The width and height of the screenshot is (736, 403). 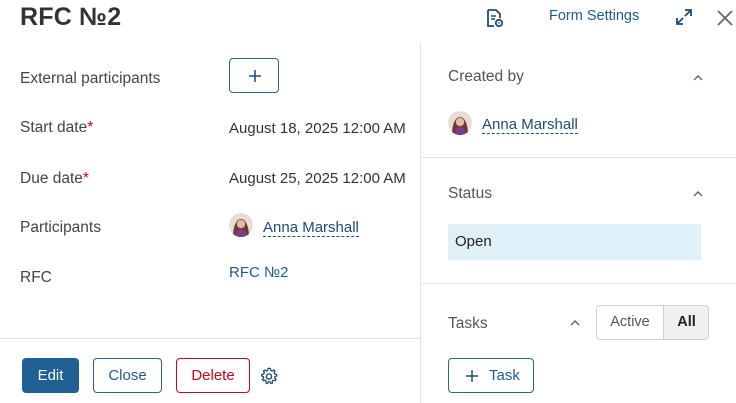 I want to click on page-title: RFC №2, so click(x=71, y=17).